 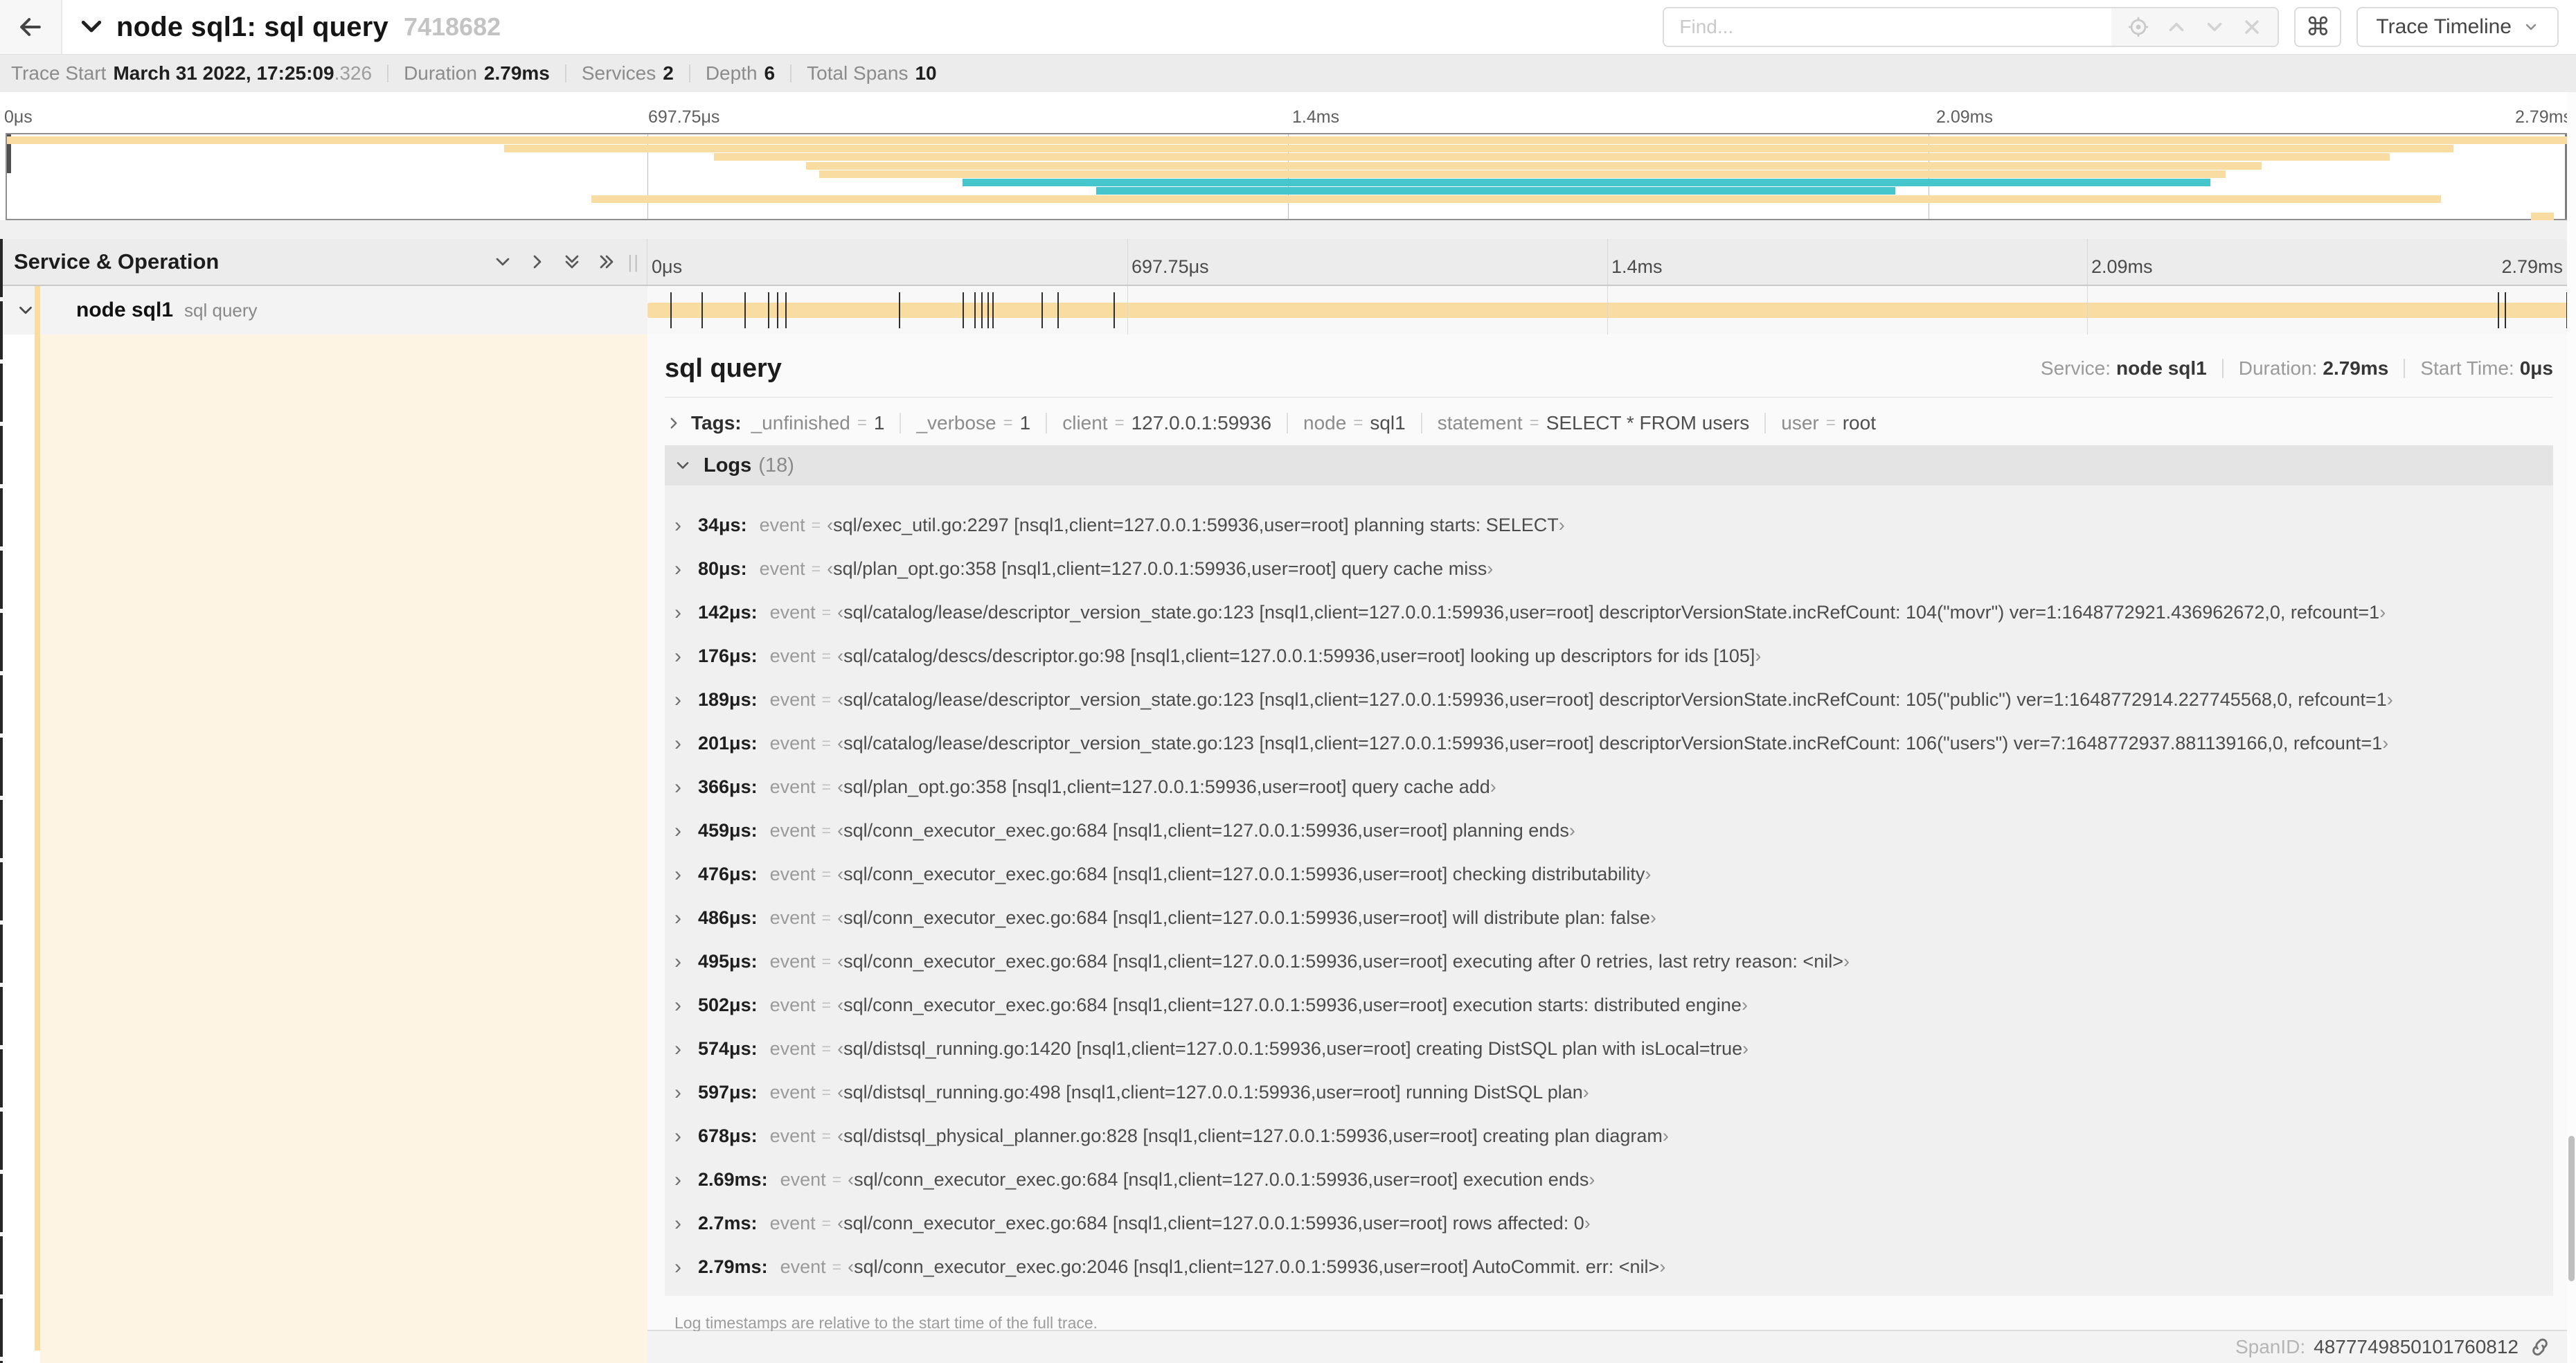 I want to click on tag-item: _verbose = 1, so click(x=973, y=423).